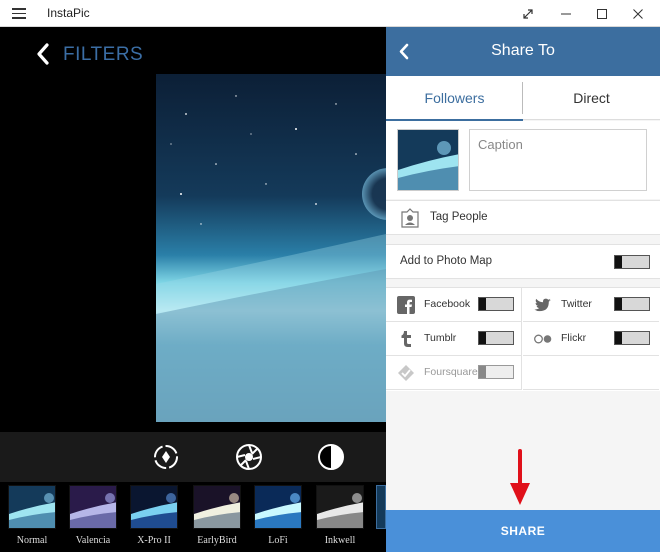  I want to click on photo-thumbnail, so click(428, 160).